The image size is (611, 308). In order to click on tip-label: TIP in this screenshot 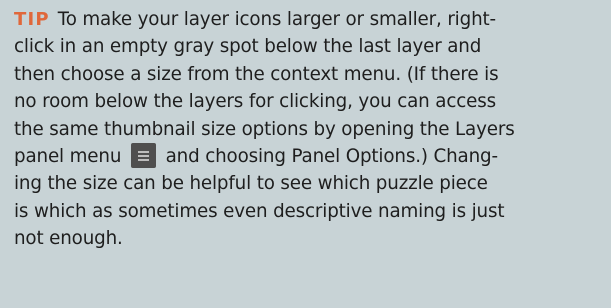, I will do `click(32, 19)`.